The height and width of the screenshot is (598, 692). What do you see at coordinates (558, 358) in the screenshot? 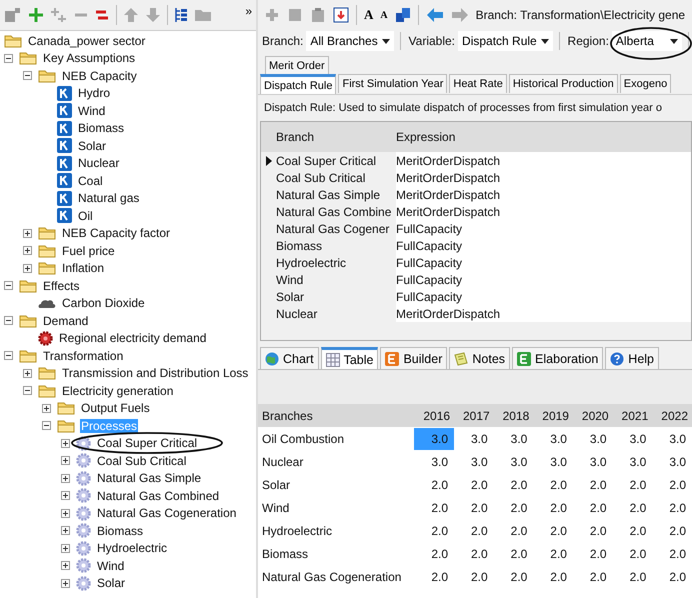
I see `view-tab: Elaboration` at bounding box center [558, 358].